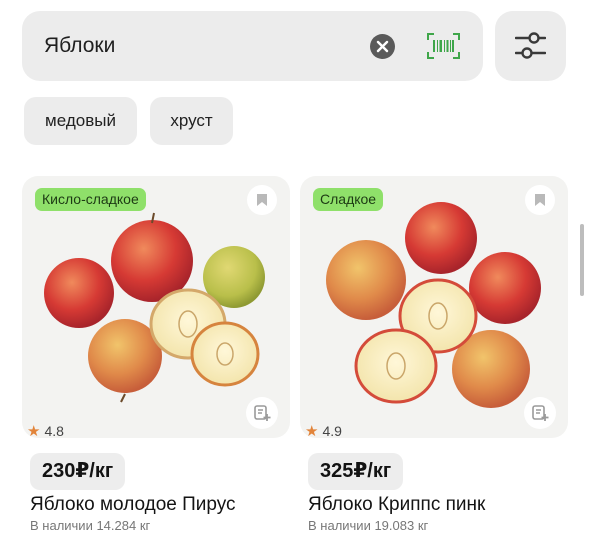 The height and width of the screenshot is (543, 589). Describe the element at coordinates (332, 431) in the screenshot. I see `rating-value: 4.9` at that location.